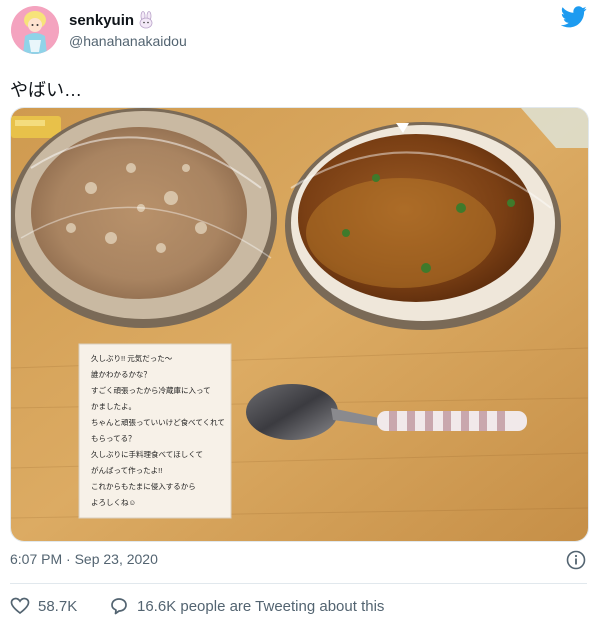  What do you see at coordinates (121, 374) in the screenshot?
I see `note-line: 誰かわかるかな？` at bounding box center [121, 374].